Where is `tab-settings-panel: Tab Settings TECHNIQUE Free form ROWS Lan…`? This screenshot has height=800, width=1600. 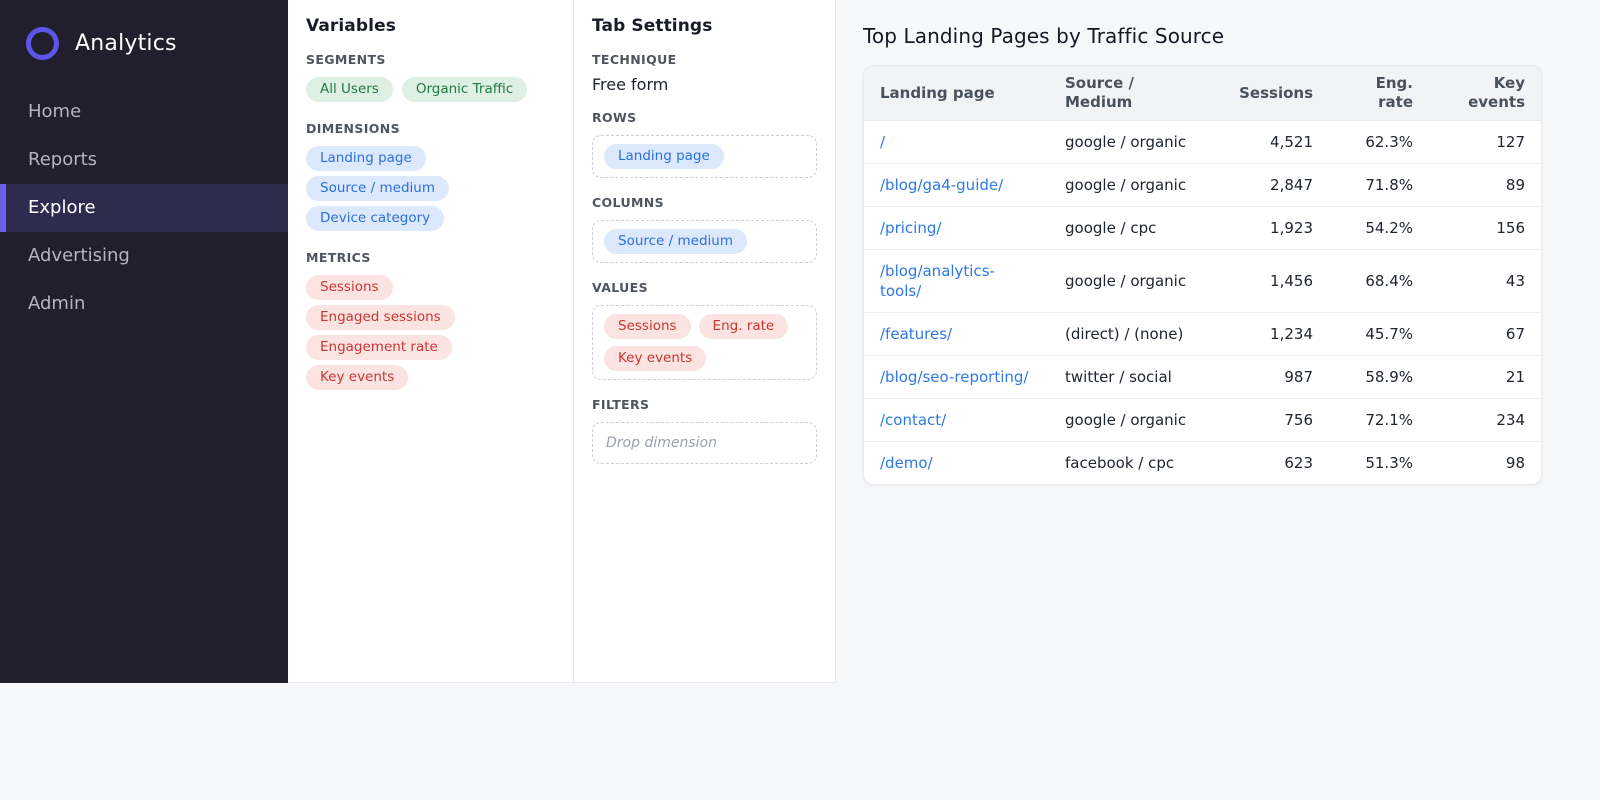 tab-settings-panel: Tab Settings TECHNIQUE Free form ROWS Lan… is located at coordinates (705, 341).